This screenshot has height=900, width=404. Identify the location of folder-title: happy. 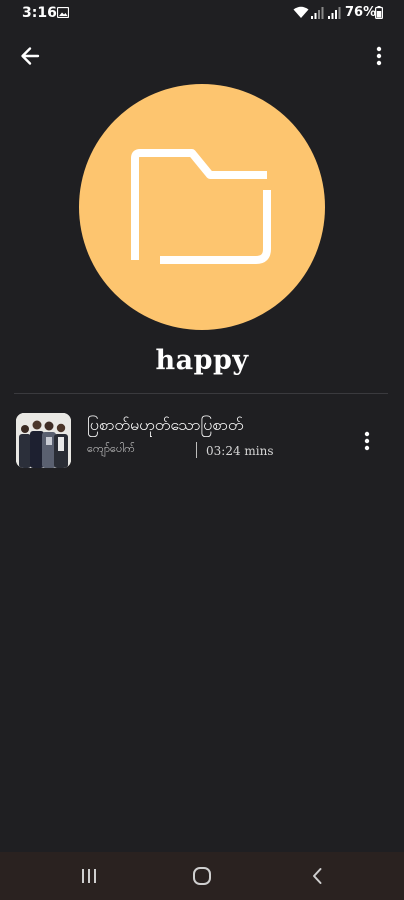
(202, 360).